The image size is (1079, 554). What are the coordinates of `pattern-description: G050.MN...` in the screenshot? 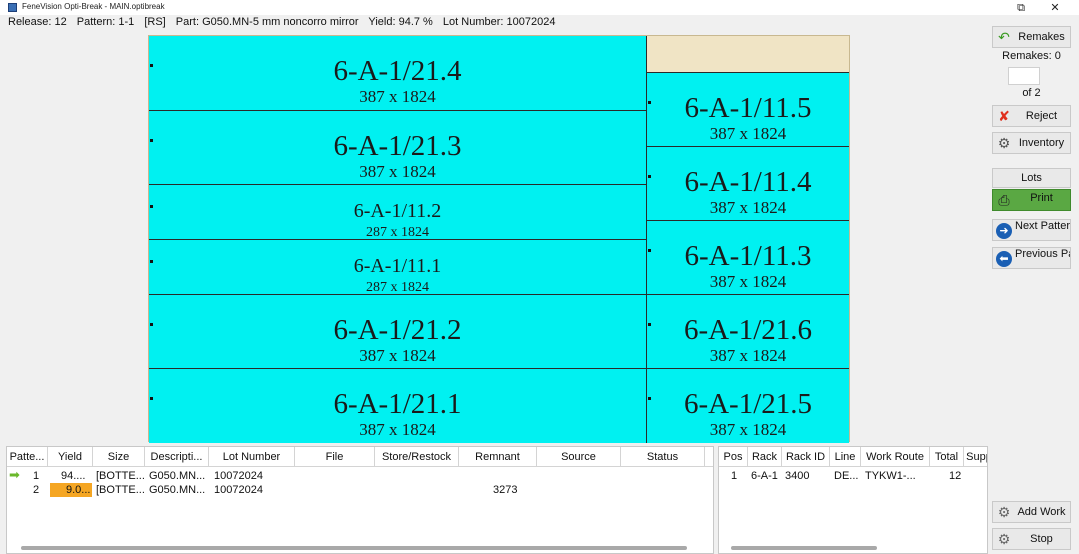 It's located at (177, 476).